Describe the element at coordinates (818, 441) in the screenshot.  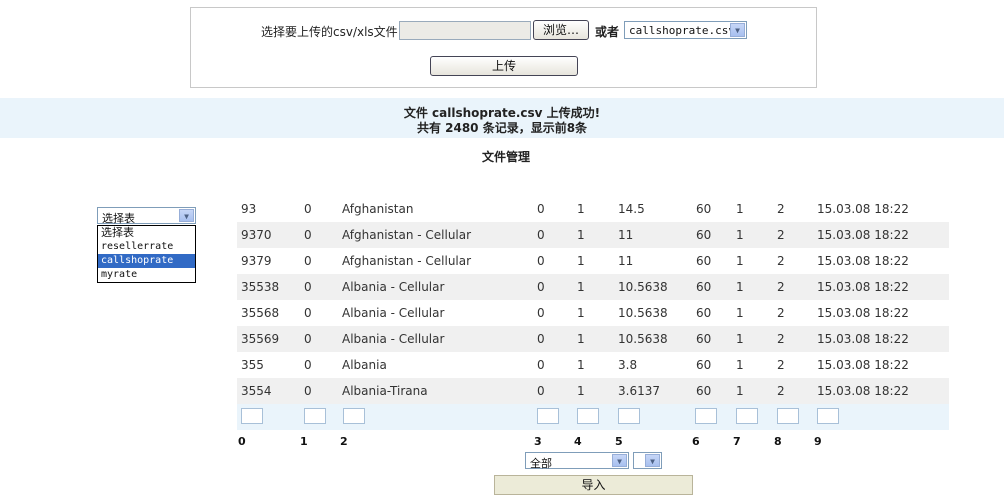
I see `column-index: 9` at that location.